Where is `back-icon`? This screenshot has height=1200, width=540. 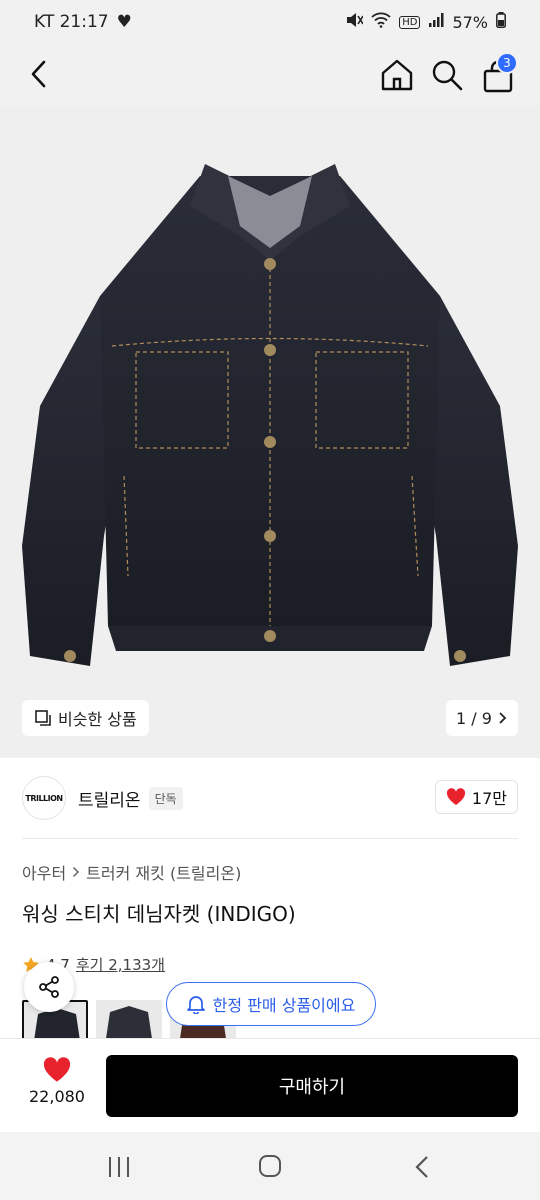
back-icon is located at coordinates (40, 74).